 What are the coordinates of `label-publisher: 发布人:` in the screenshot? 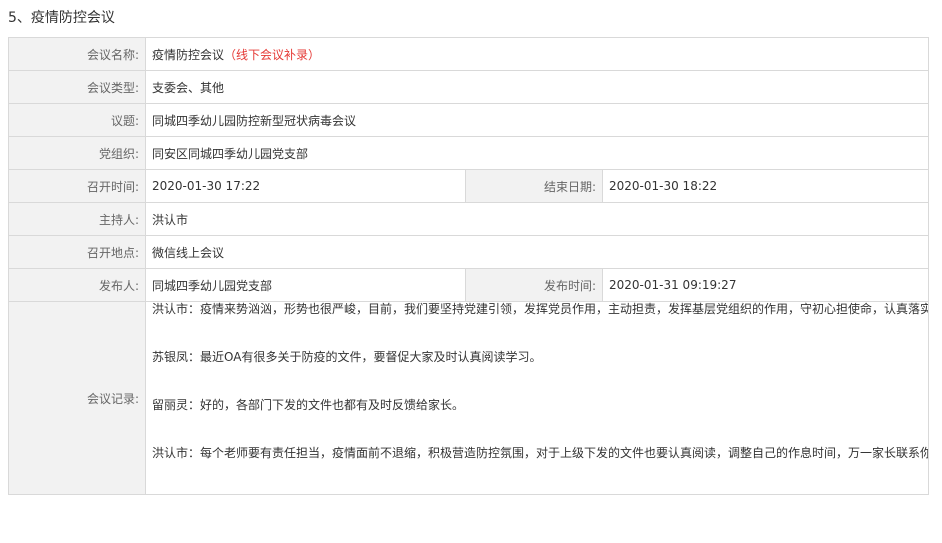 It's located at (77, 285).